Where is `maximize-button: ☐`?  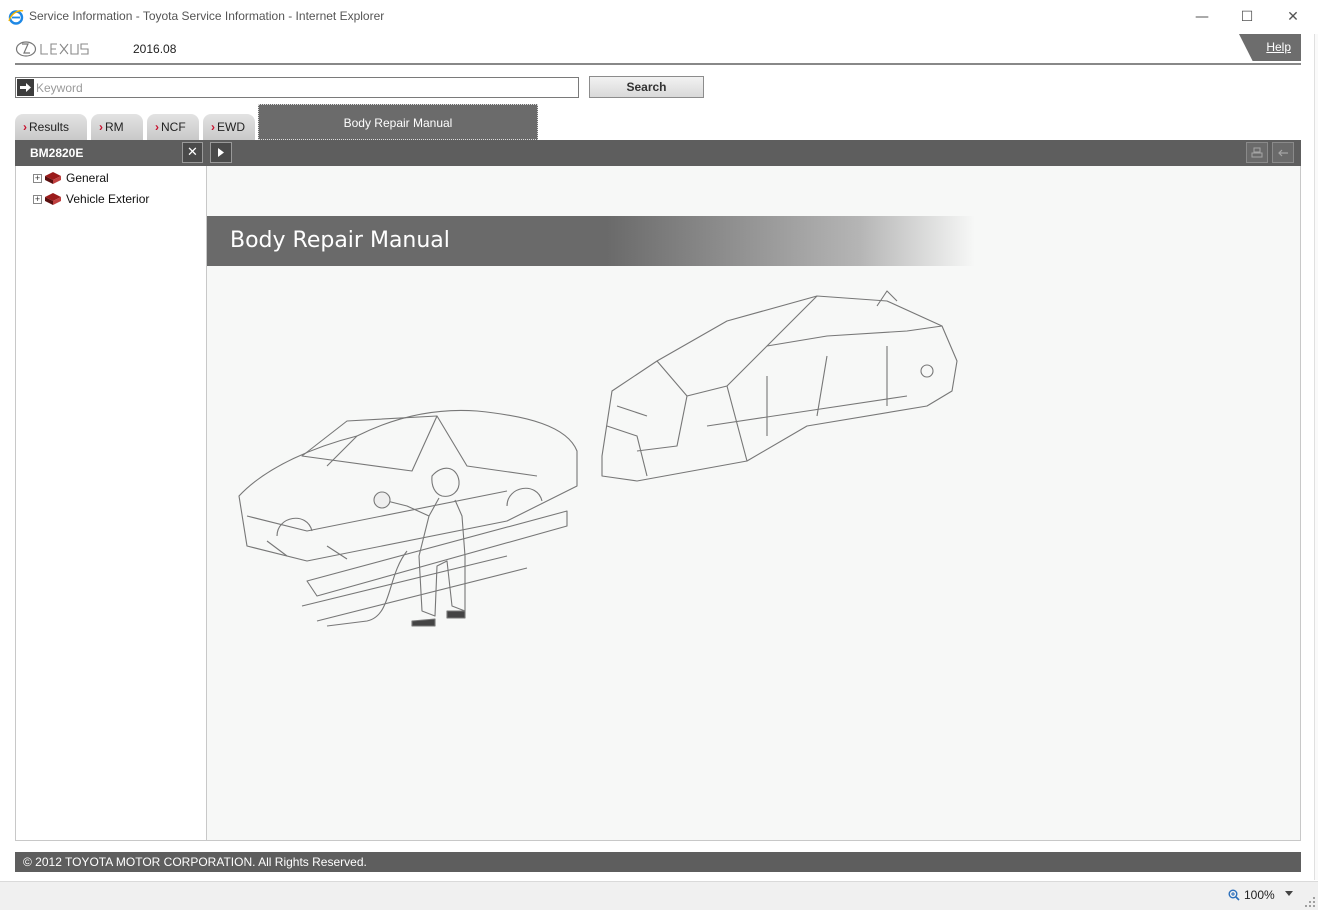 maximize-button: ☐ is located at coordinates (1247, 17).